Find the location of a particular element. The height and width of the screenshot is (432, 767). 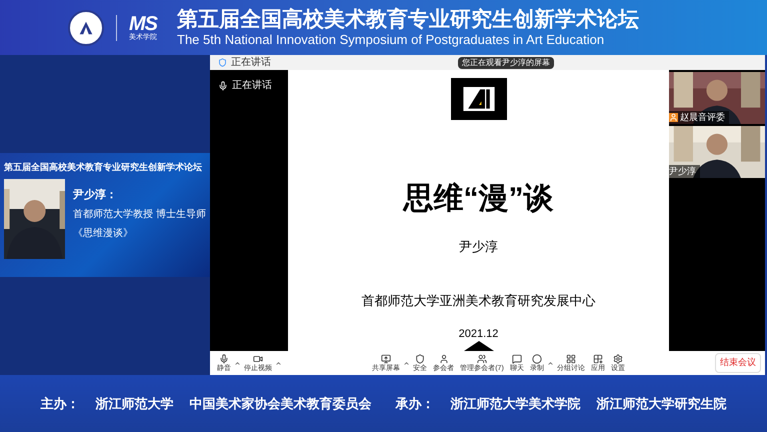

slide-title: 思维“漫”谈 is located at coordinates (479, 199).